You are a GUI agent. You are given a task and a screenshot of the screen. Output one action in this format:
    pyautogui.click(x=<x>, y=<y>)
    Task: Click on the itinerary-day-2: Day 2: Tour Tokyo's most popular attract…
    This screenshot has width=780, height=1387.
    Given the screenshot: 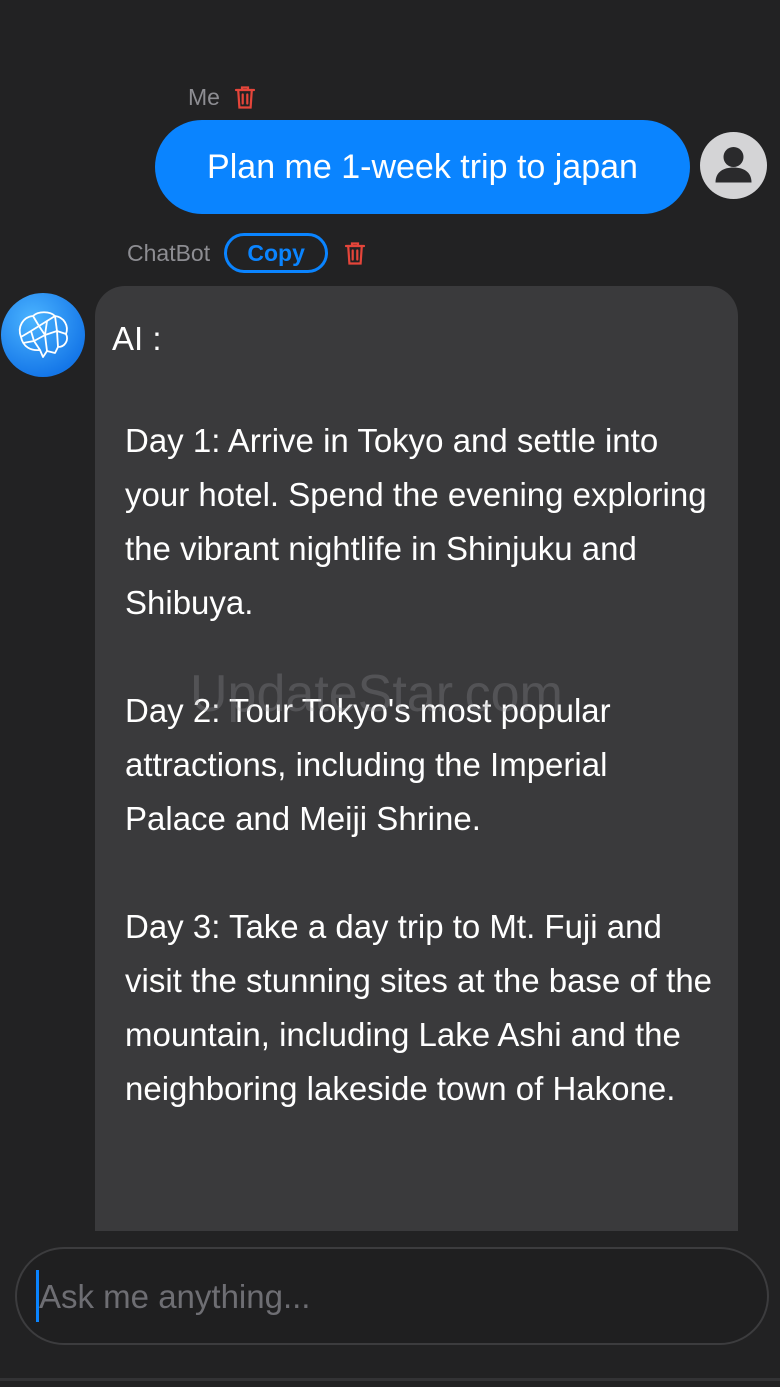 What is the action you would take?
    pyautogui.click(x=368, y=764)
    